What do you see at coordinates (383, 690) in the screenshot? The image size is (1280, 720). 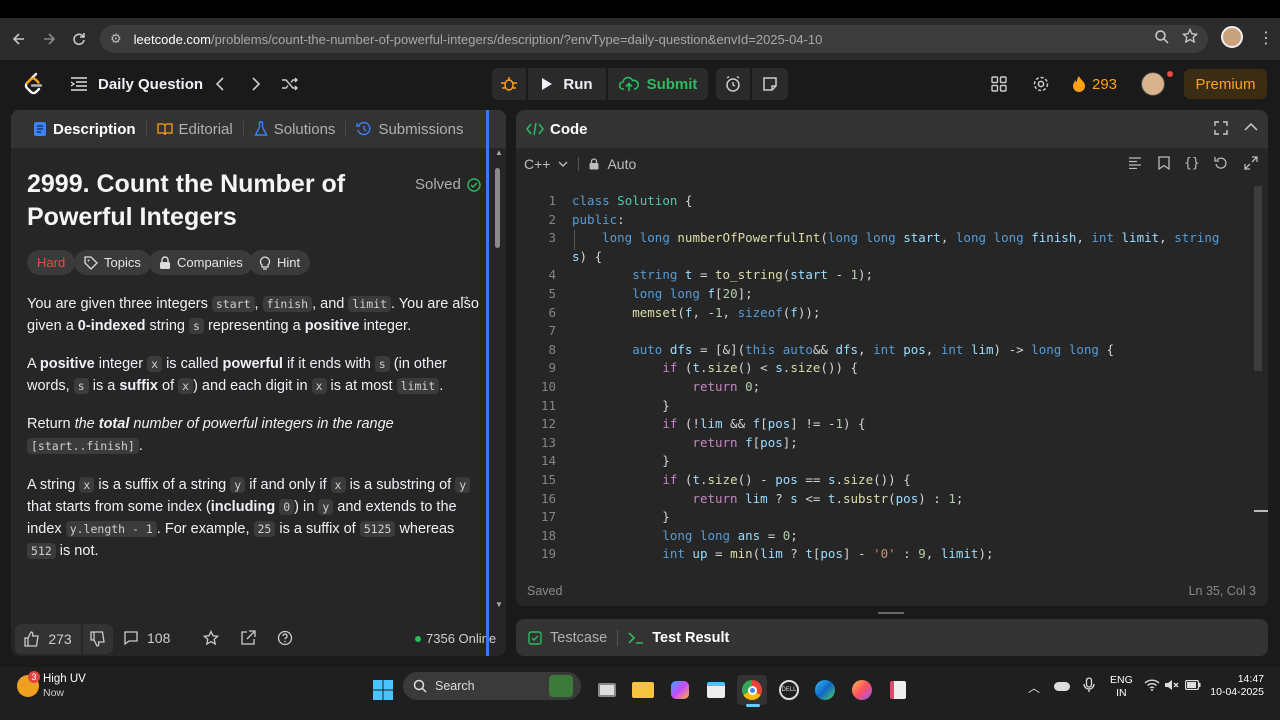 I see `windows-start-icon` at bounding box center [383, 690].